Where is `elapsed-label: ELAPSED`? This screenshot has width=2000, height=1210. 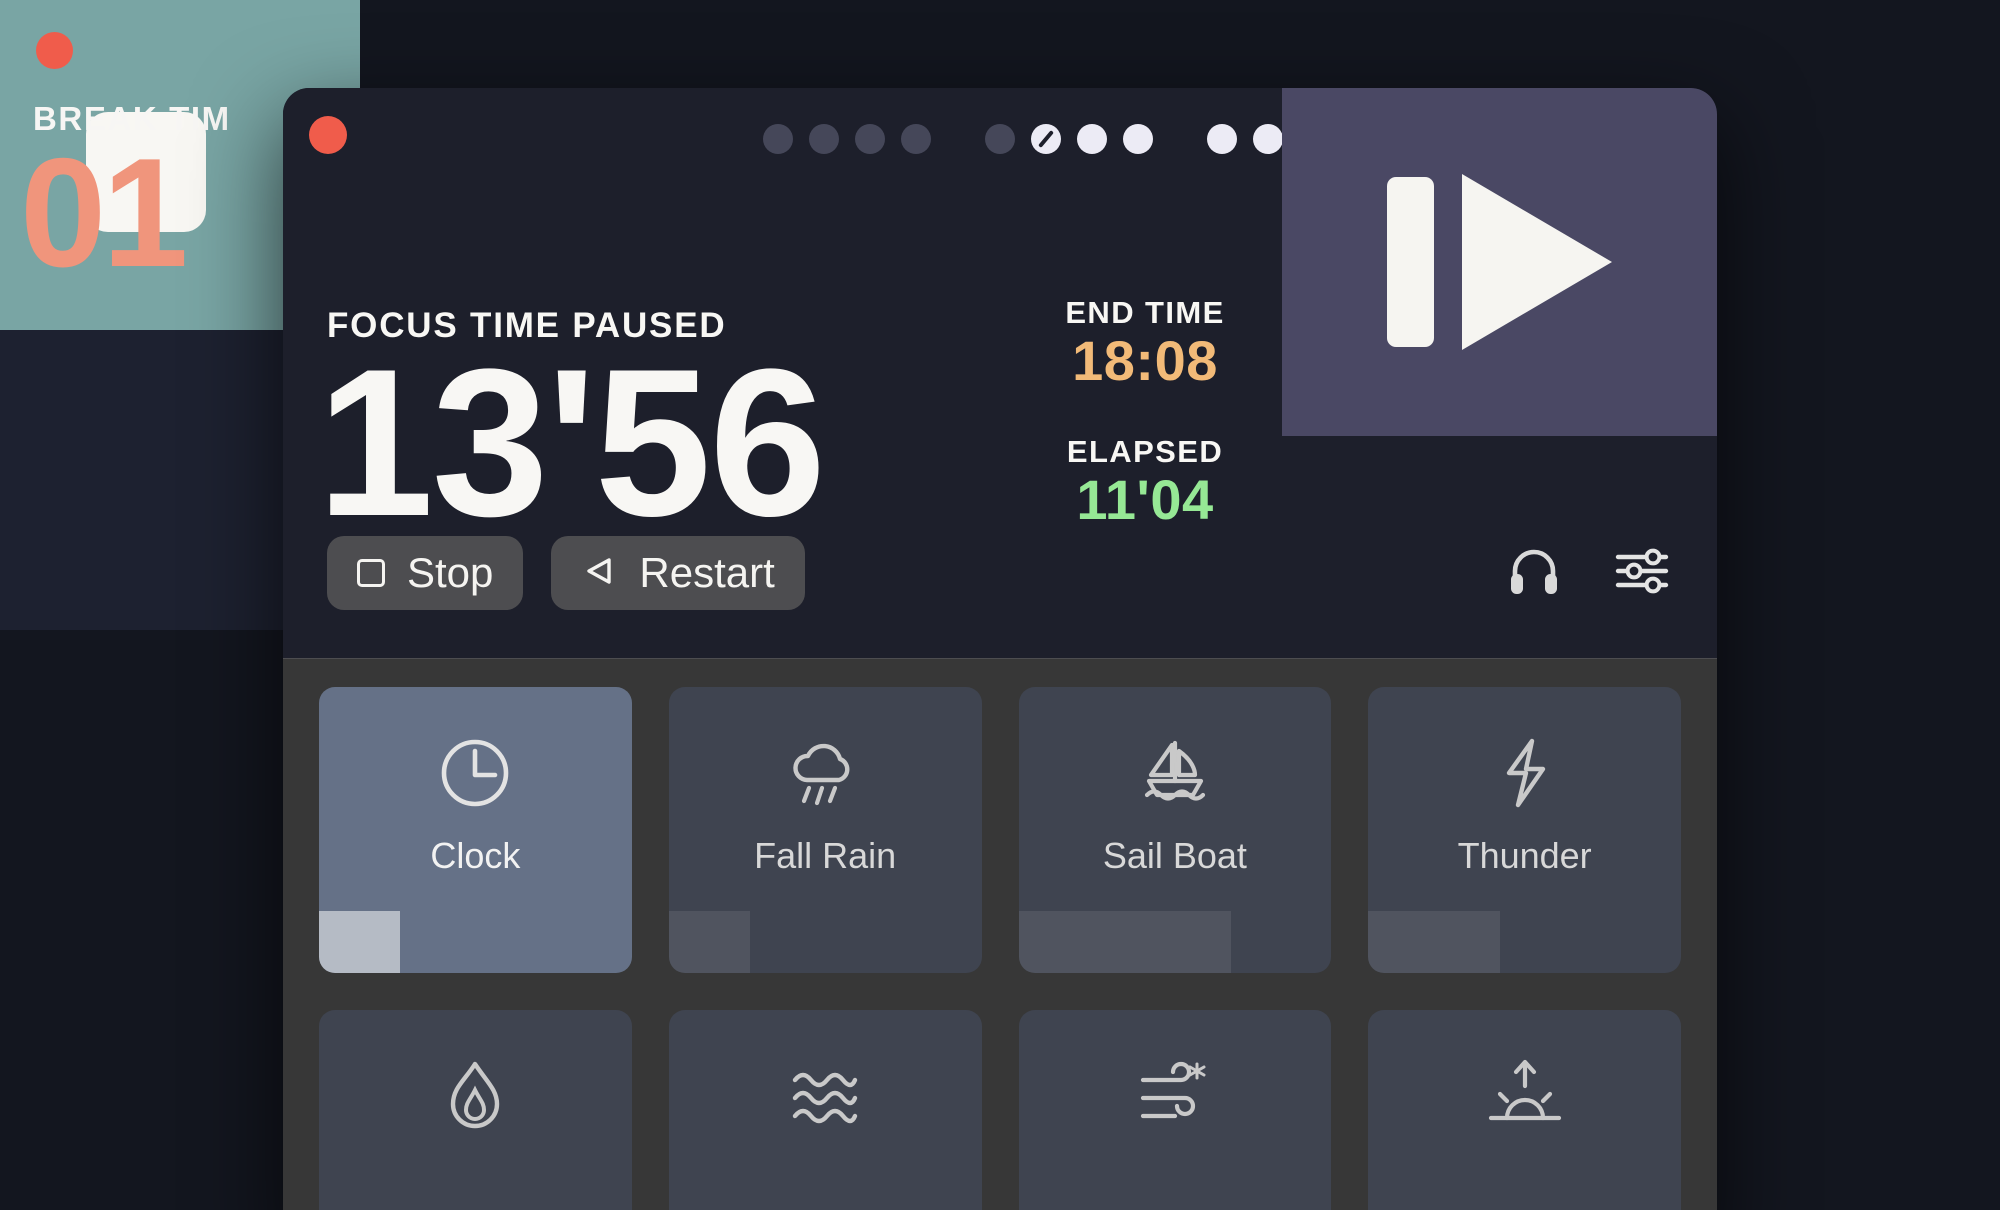 elapsed-label: ELAPSED is located at coordinates (1145, 451).